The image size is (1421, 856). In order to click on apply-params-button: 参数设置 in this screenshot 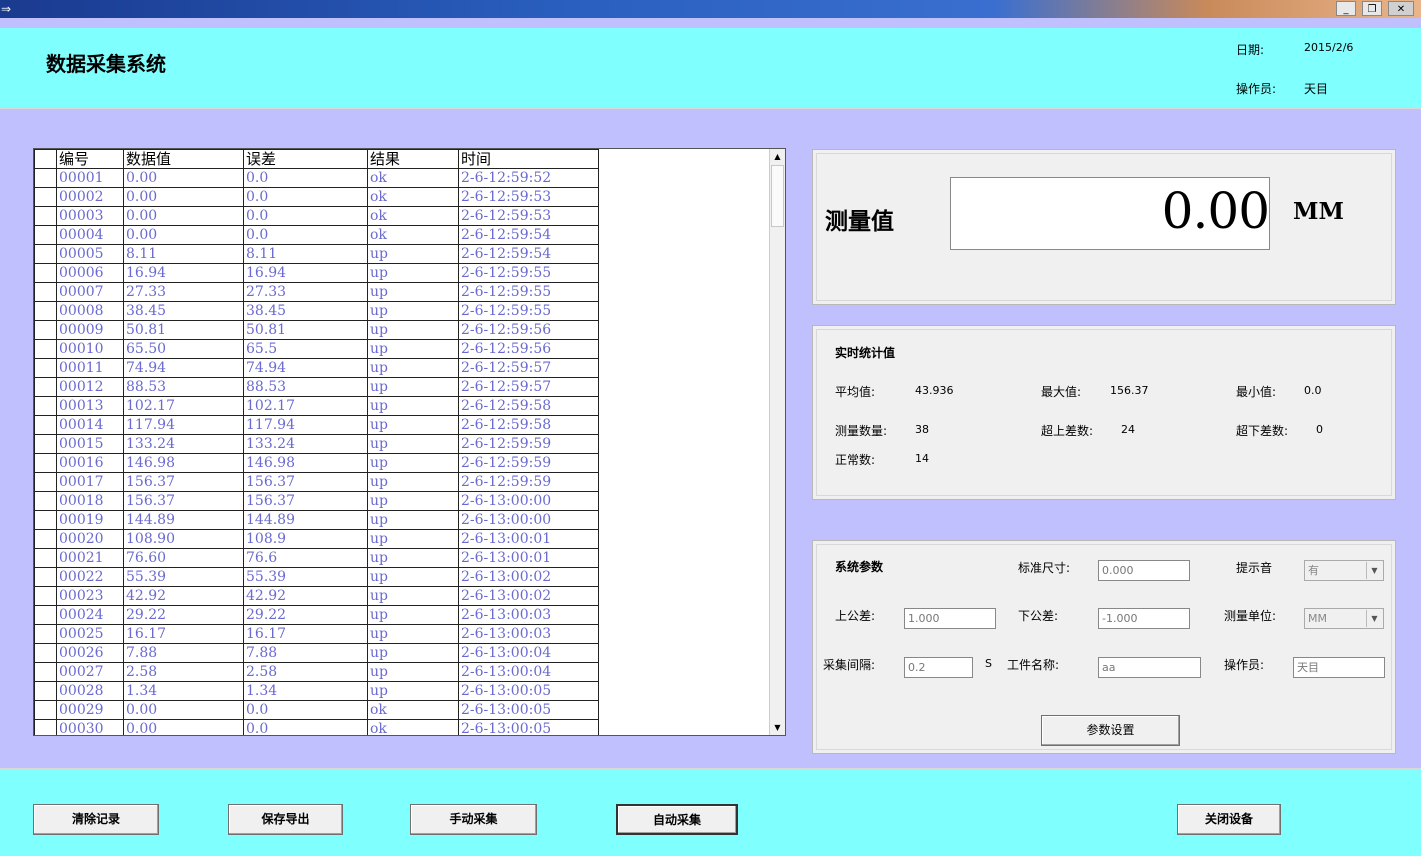, I will do `click(1110, 730)`.